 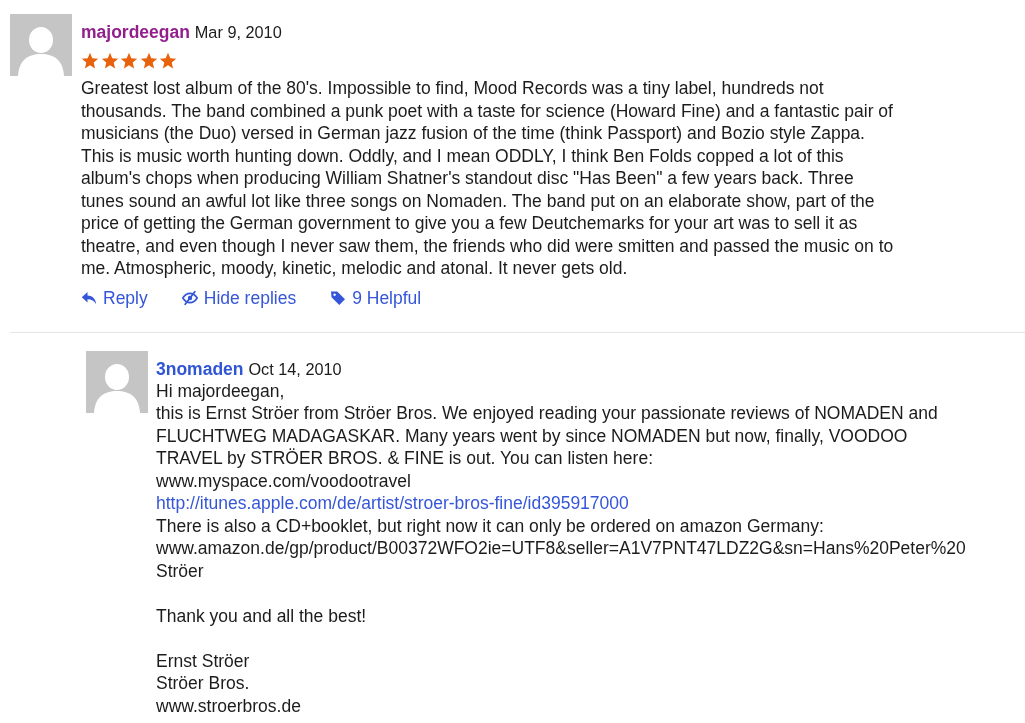 I want to click on review-date: Mar 9, 2010, so click(x=238, y=32).